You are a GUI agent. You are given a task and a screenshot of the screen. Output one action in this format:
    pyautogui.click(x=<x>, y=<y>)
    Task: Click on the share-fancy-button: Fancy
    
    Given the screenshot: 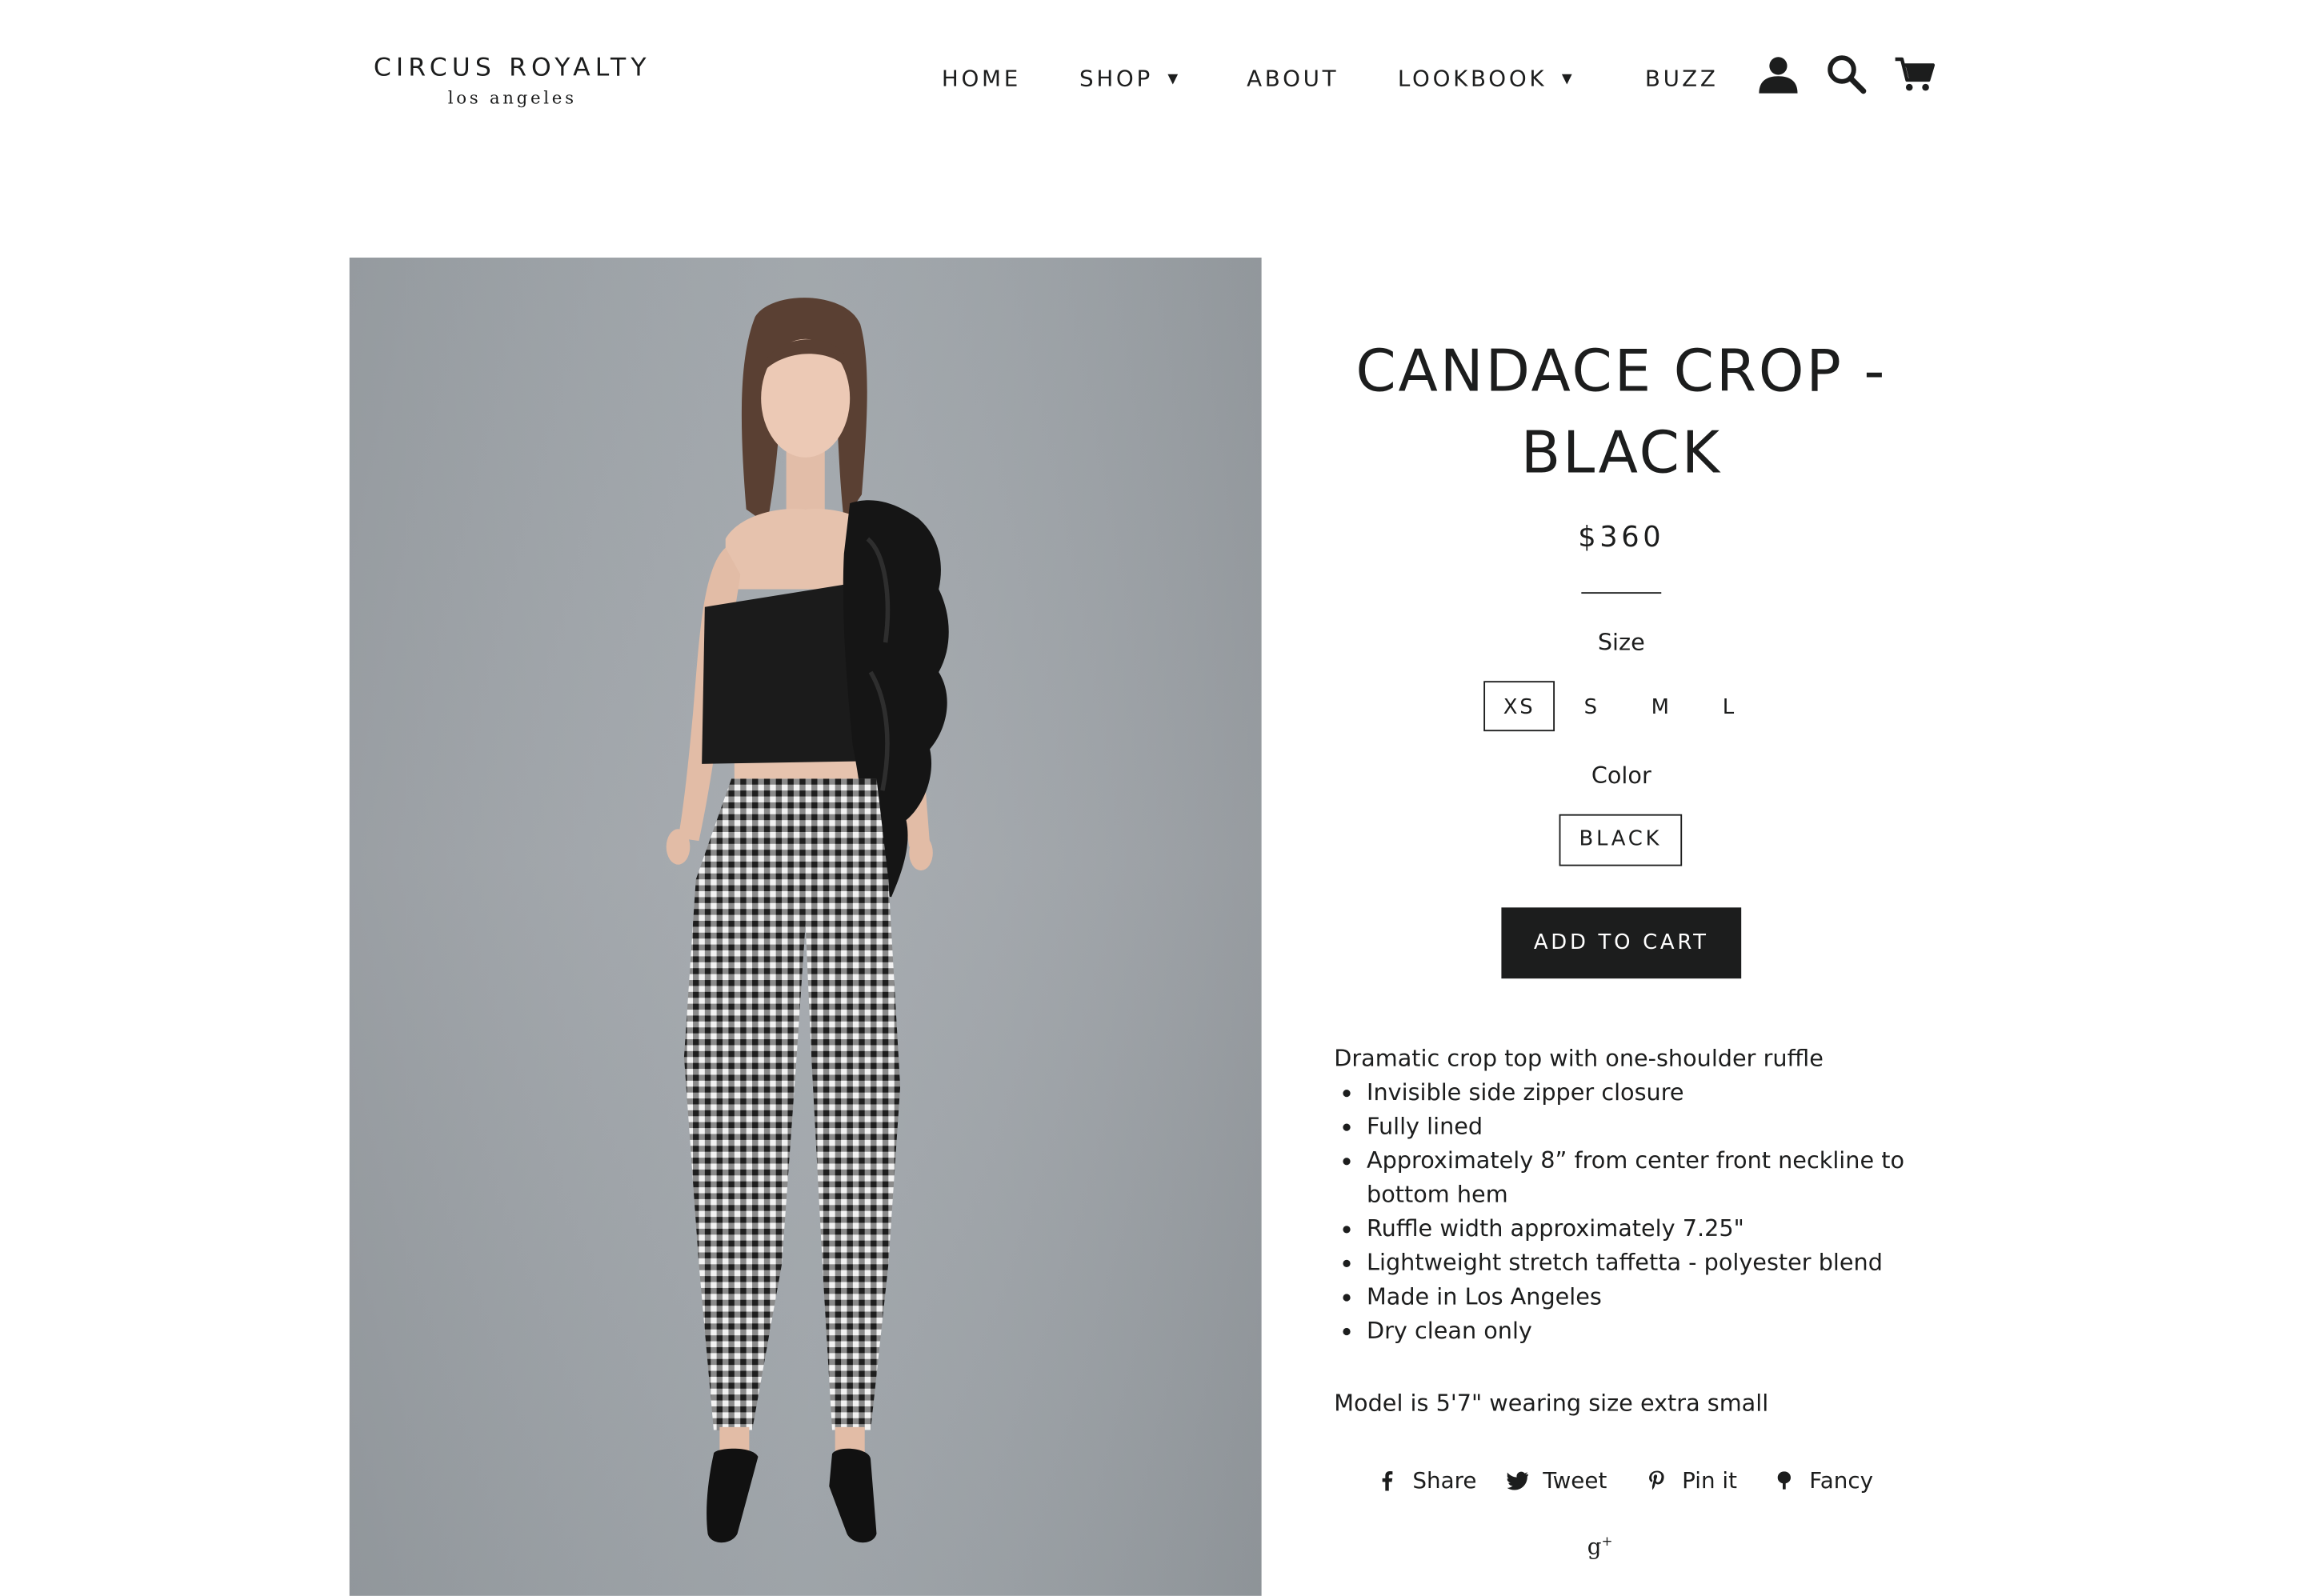 What is the action you would take?
    pyautogui.click(x=1823, y=1480)
    